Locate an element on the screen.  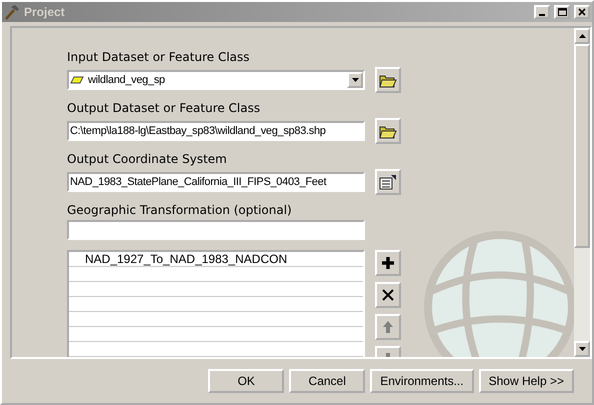
dialog-button: Cancel is located at coordinates (327, 381).